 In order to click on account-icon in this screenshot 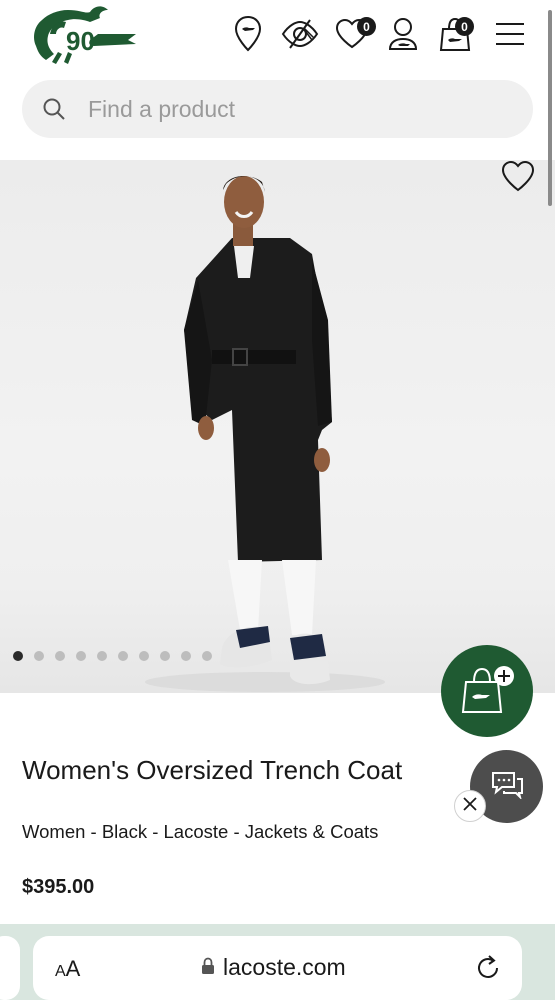, I will do `click(403, 34)`.